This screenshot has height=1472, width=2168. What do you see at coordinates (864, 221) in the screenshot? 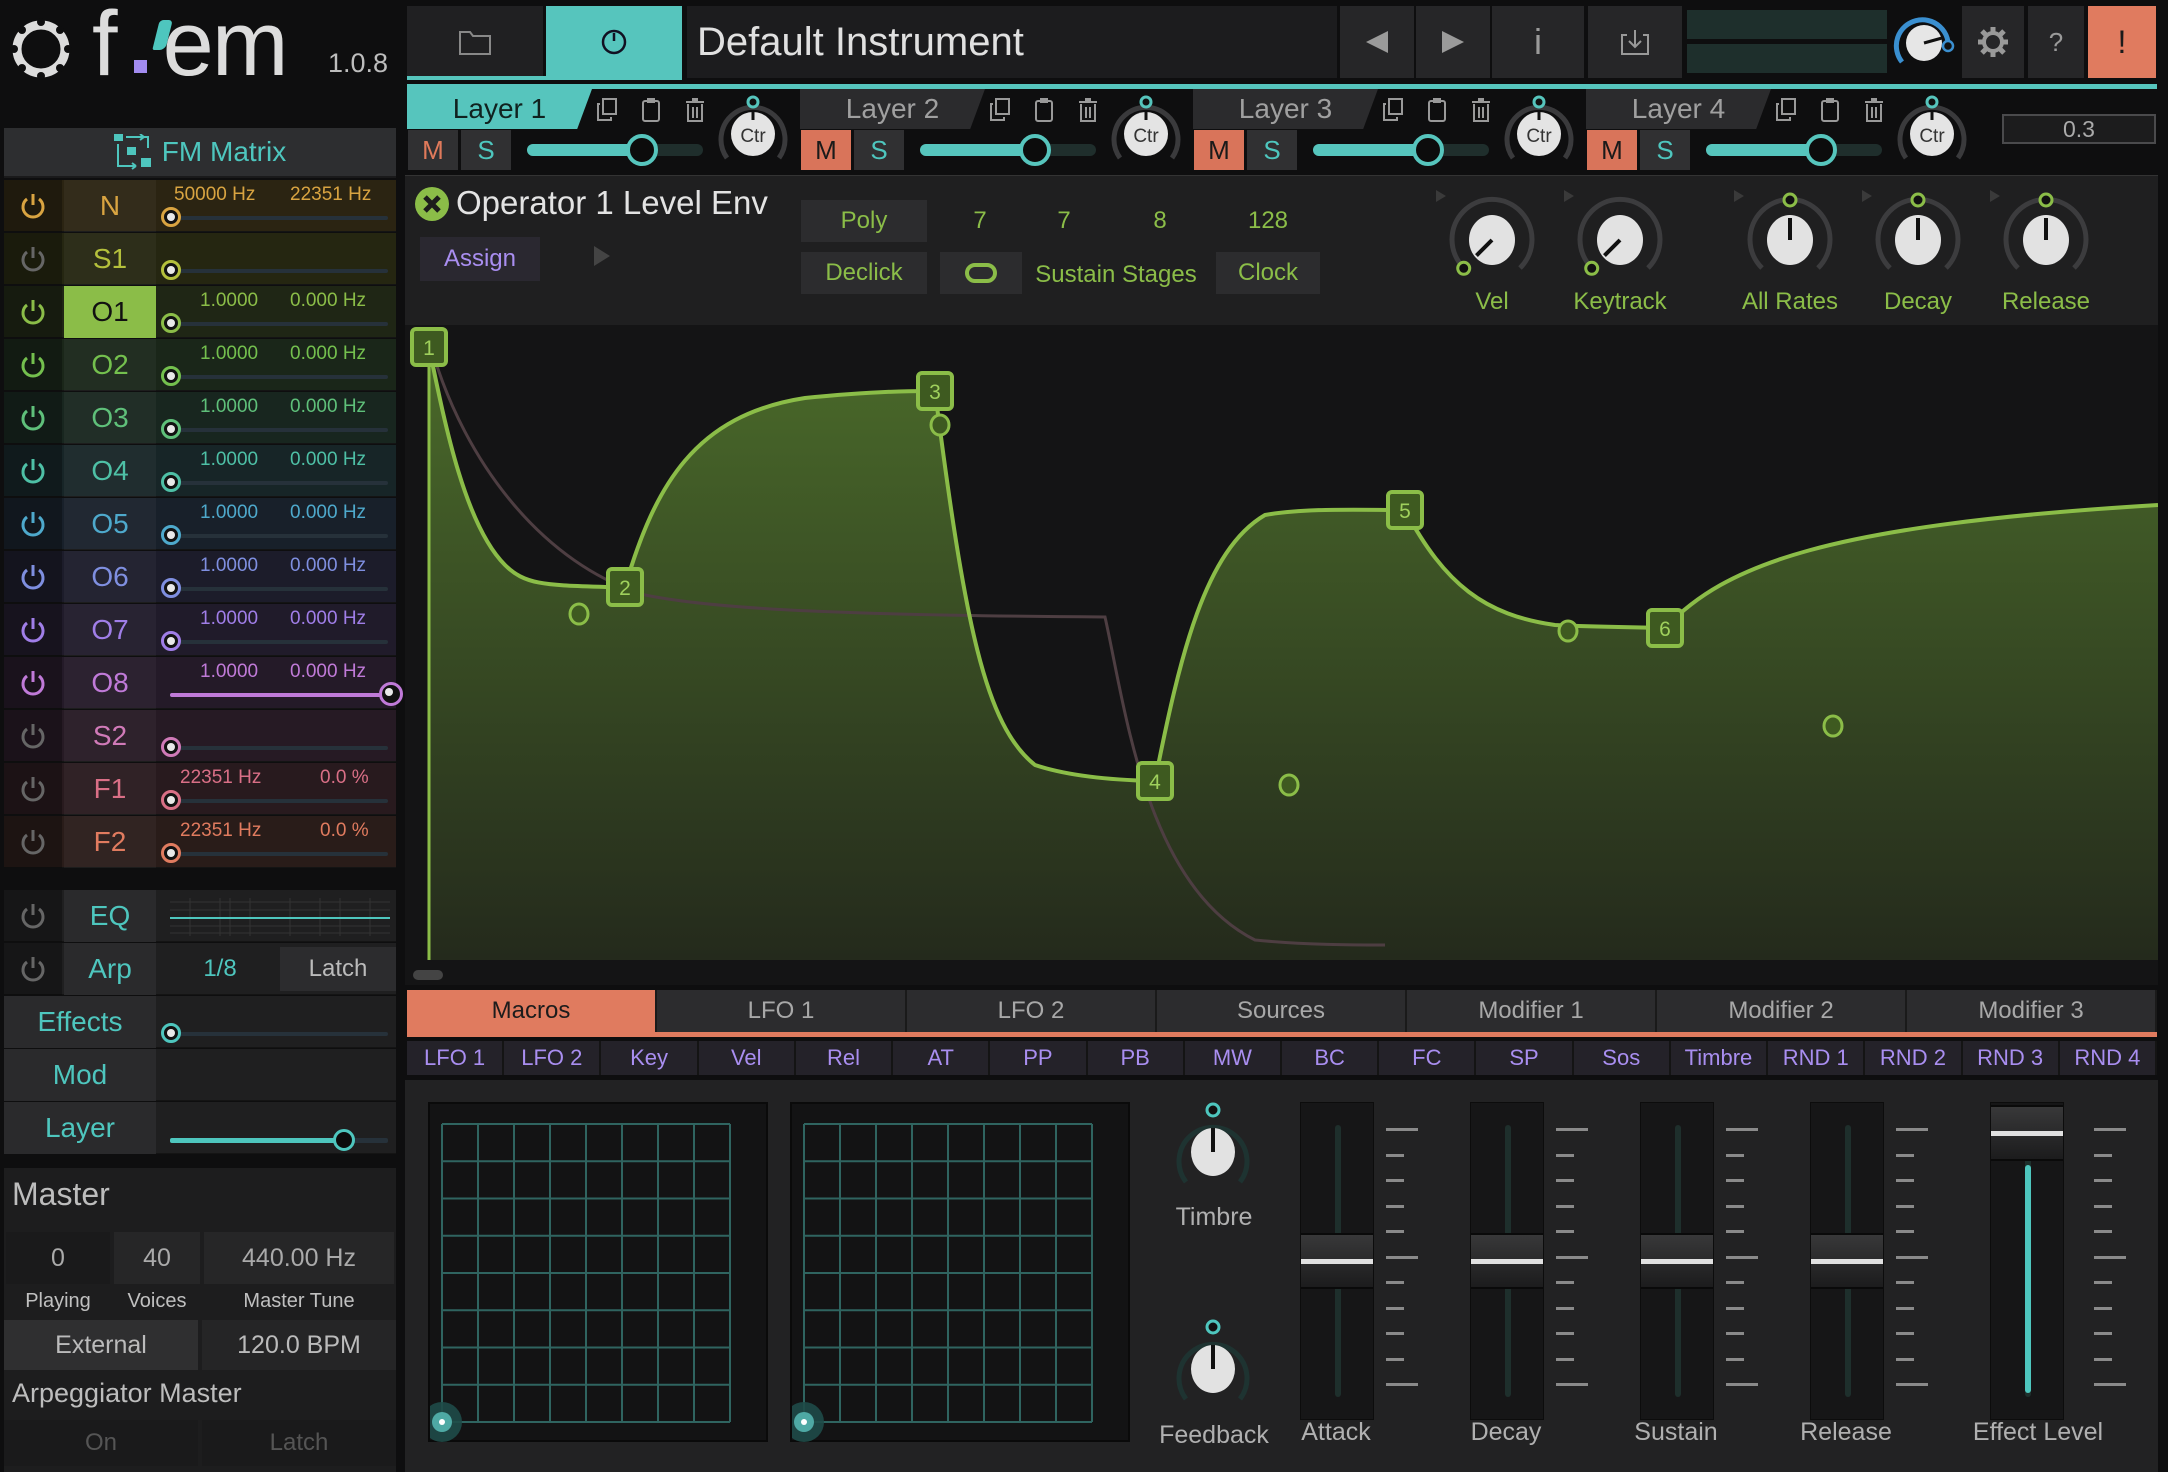
I see `poly-button: Poly` at bounding box center [864, 221].